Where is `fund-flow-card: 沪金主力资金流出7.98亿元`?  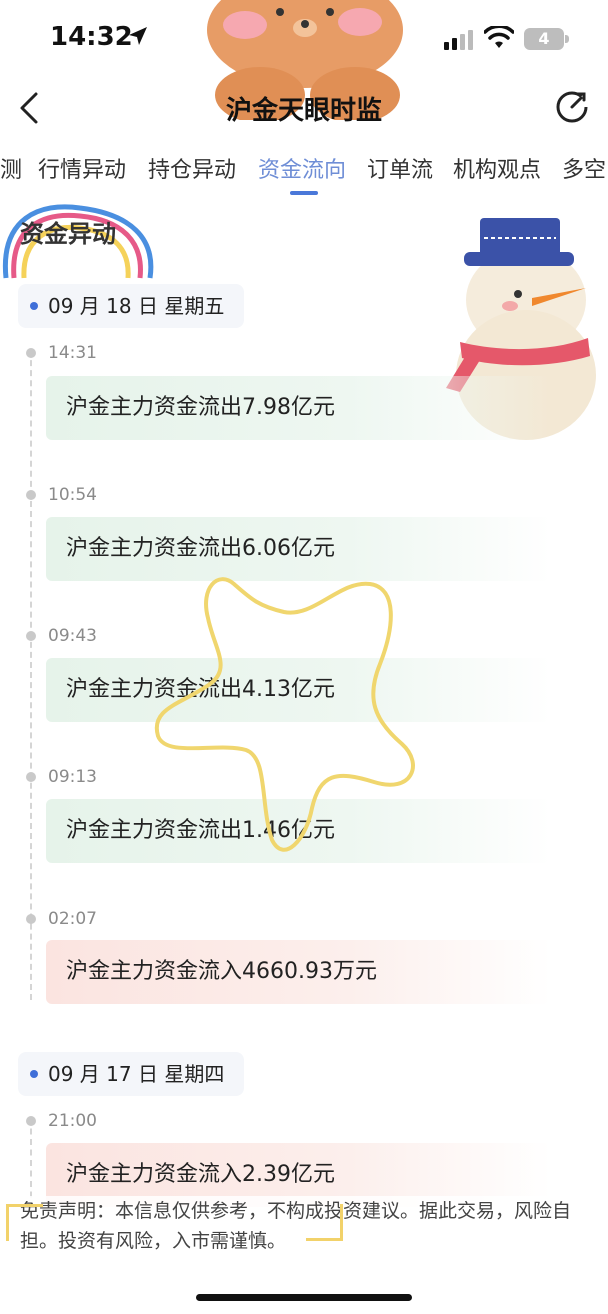
fund-flow-card: 沪金主力资金流出7.98亿元 is located at coordinates (298, 408).